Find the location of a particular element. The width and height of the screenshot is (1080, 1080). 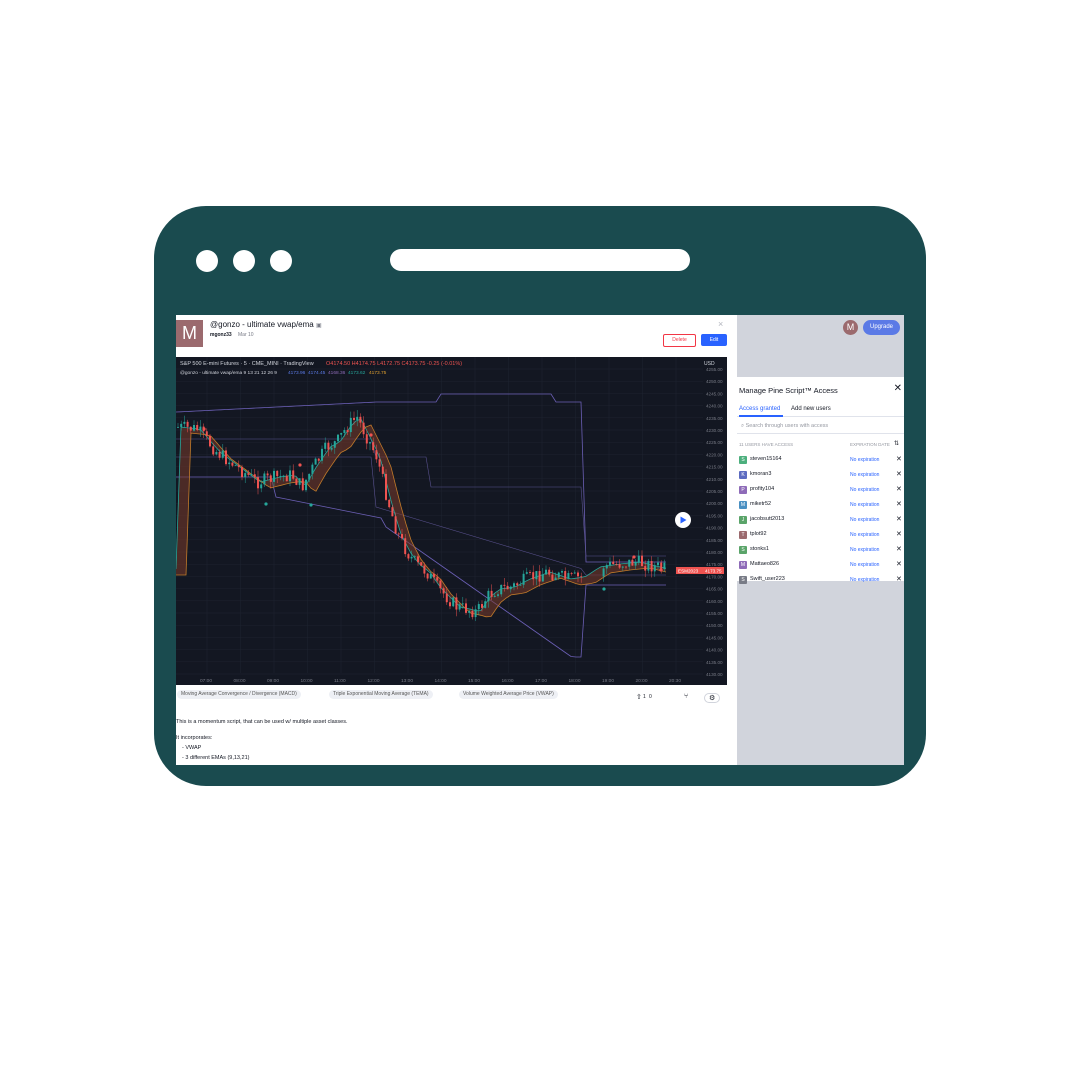

description-bullet-2: - 3 different EMAs (9,13,21) is located at coordinates (216, 758).